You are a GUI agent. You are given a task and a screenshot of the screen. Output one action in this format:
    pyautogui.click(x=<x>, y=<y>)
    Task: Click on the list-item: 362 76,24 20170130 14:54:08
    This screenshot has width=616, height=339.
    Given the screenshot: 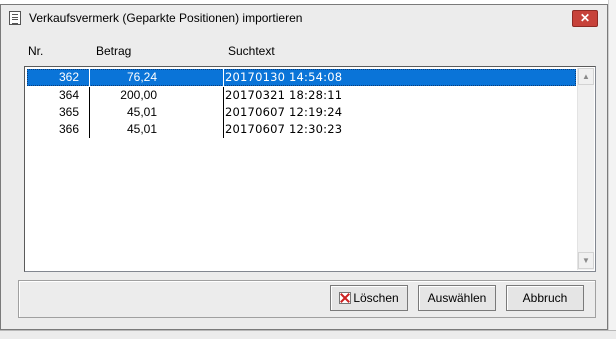 What is the action you would take?
    pyautogui.click(x=301, y=77)
    